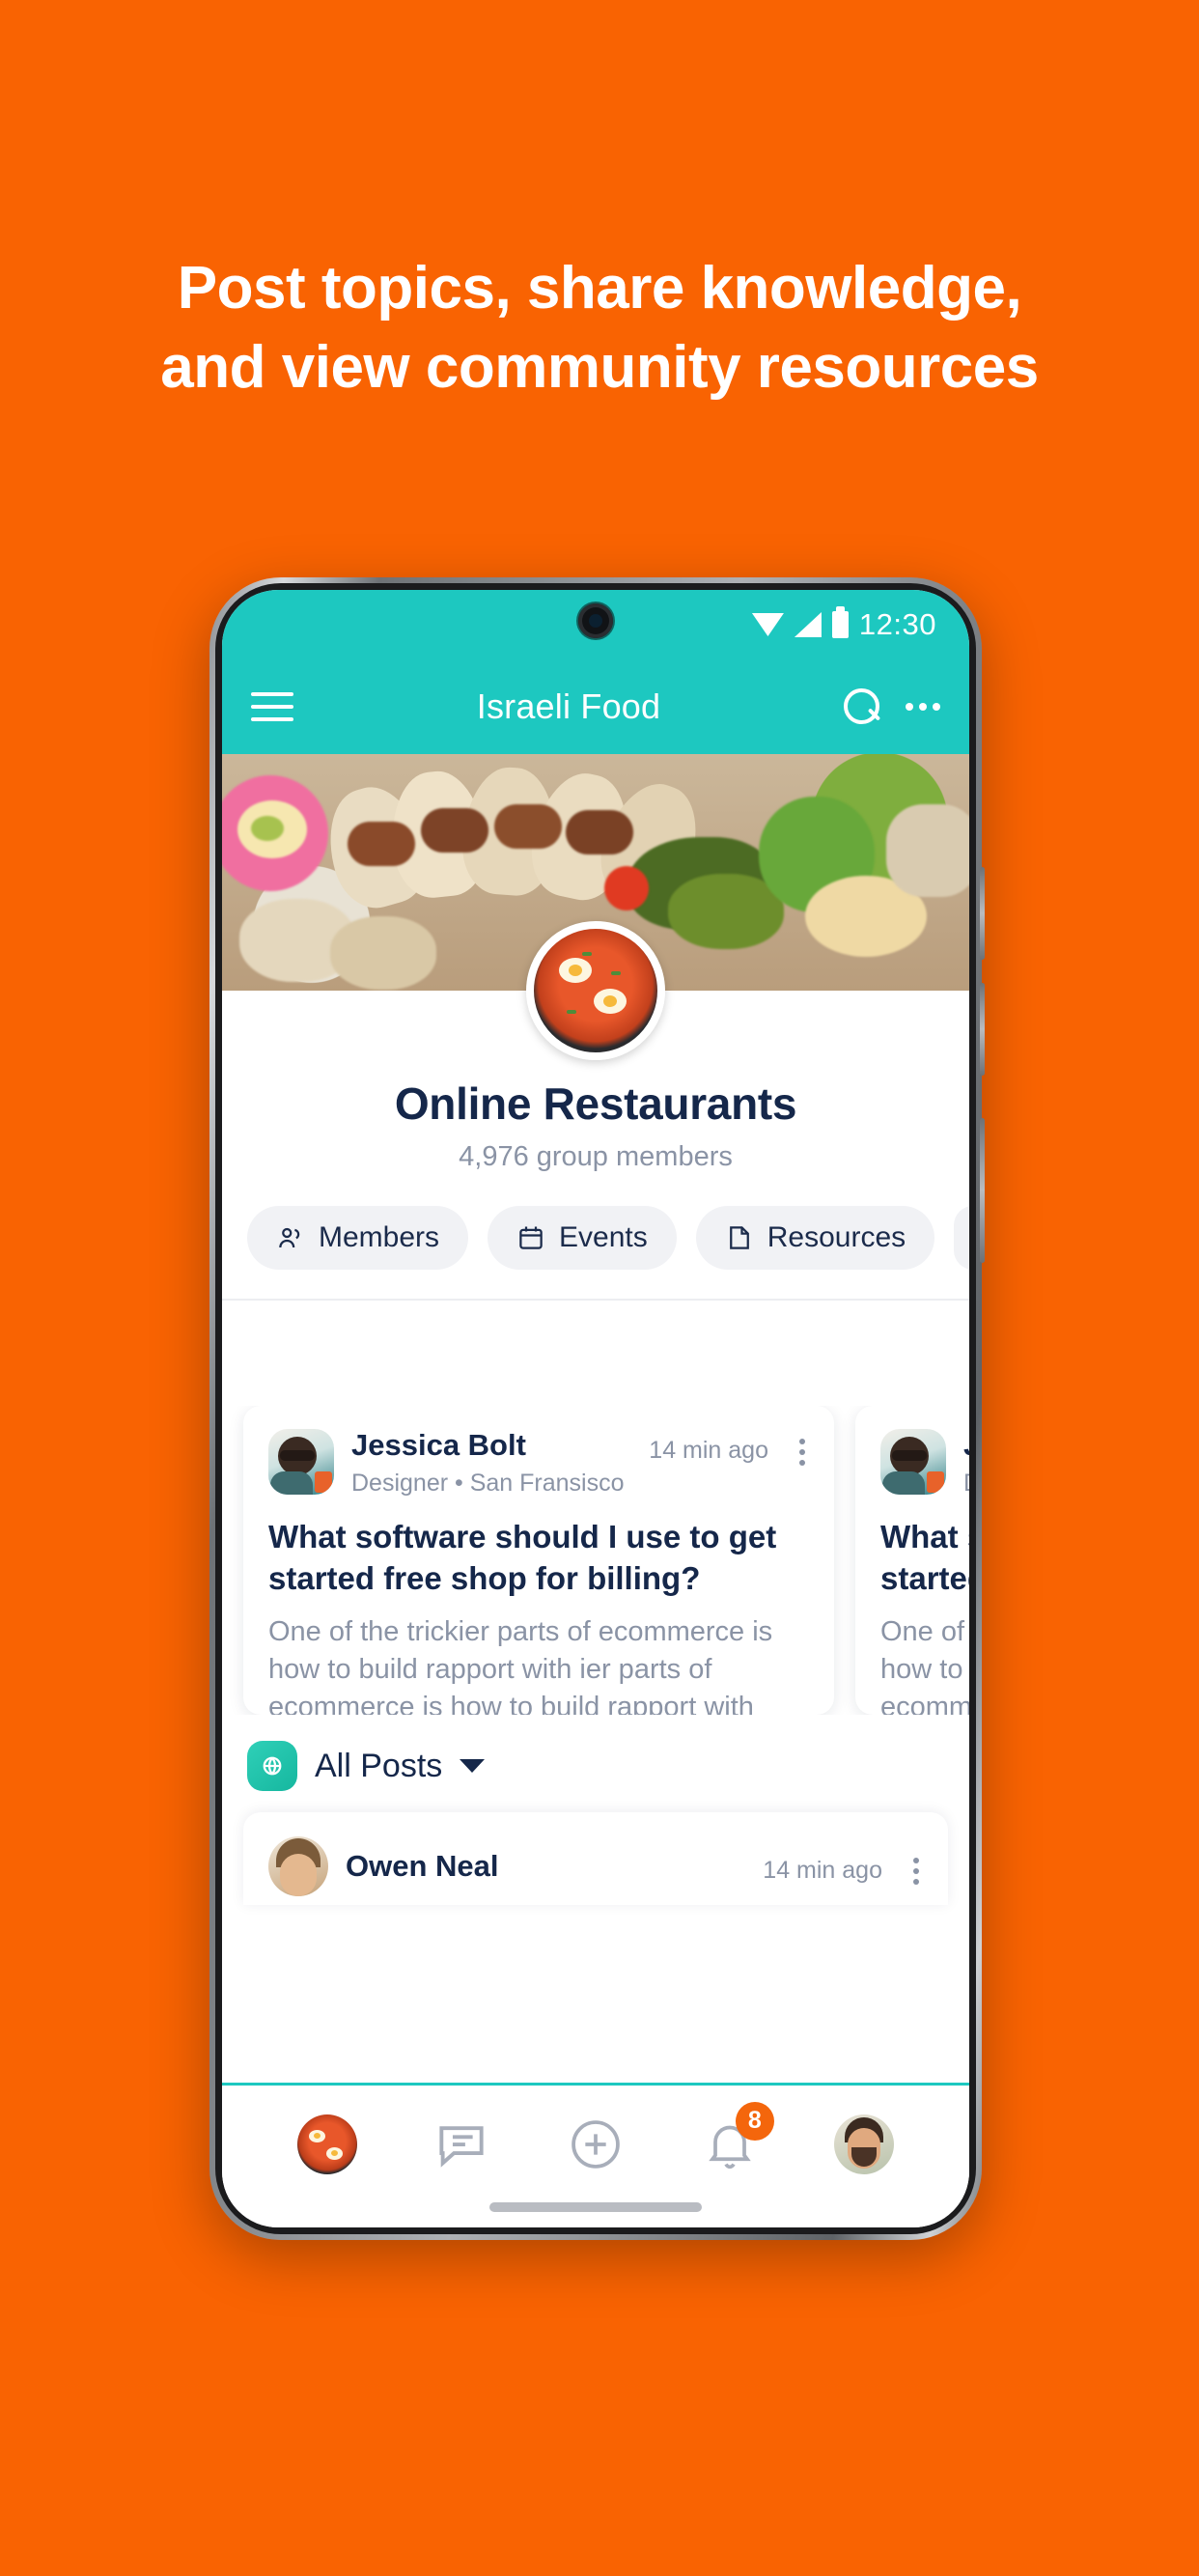 This screenshot has width=1199, height=2576. What do you see at coordinates (595, 621) in the screenshot?
I see `front-camera-icon` at bounding box center [595, 621].